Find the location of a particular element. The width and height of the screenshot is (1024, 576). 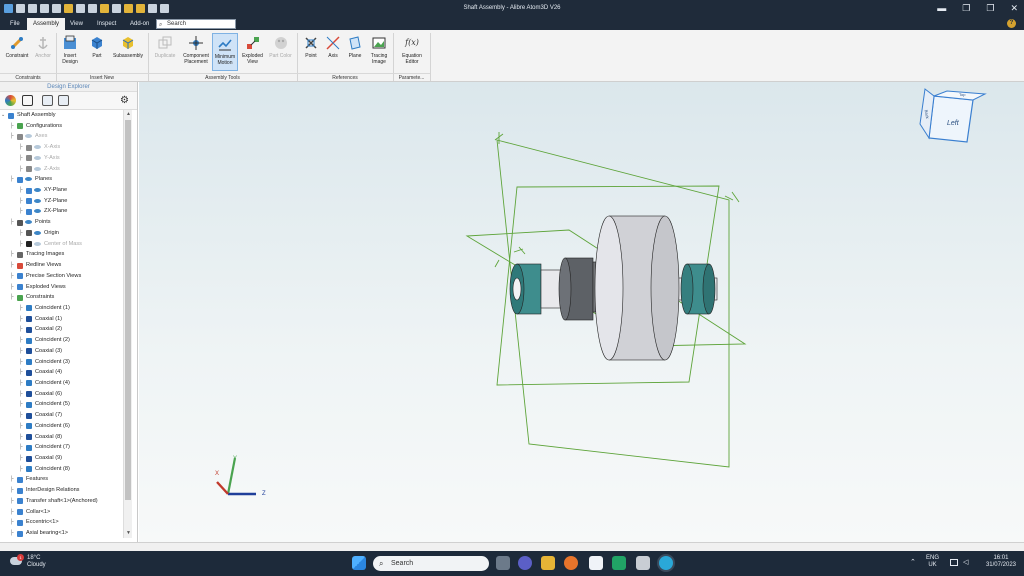

tree-item: ├ Constraints is located at coordinates (61, 297).